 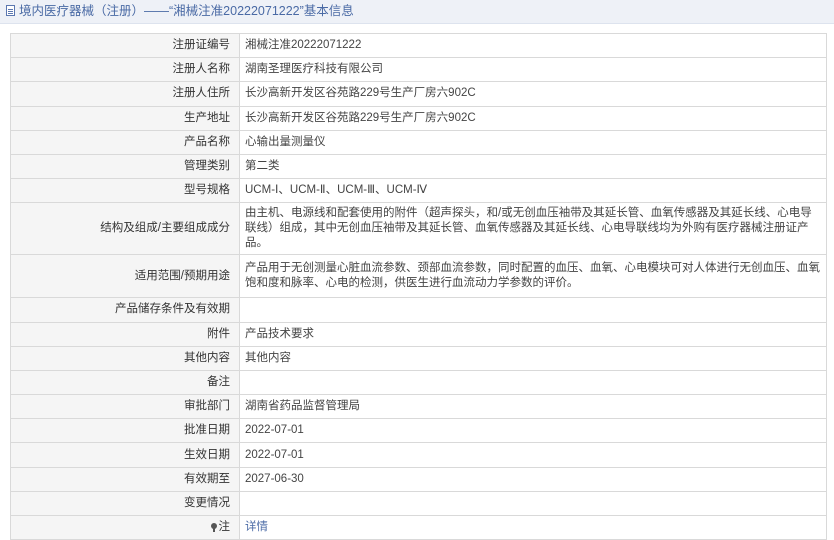 I want to click on table-row: 有效期至 2027-06-30, so click(x=418, y=479).